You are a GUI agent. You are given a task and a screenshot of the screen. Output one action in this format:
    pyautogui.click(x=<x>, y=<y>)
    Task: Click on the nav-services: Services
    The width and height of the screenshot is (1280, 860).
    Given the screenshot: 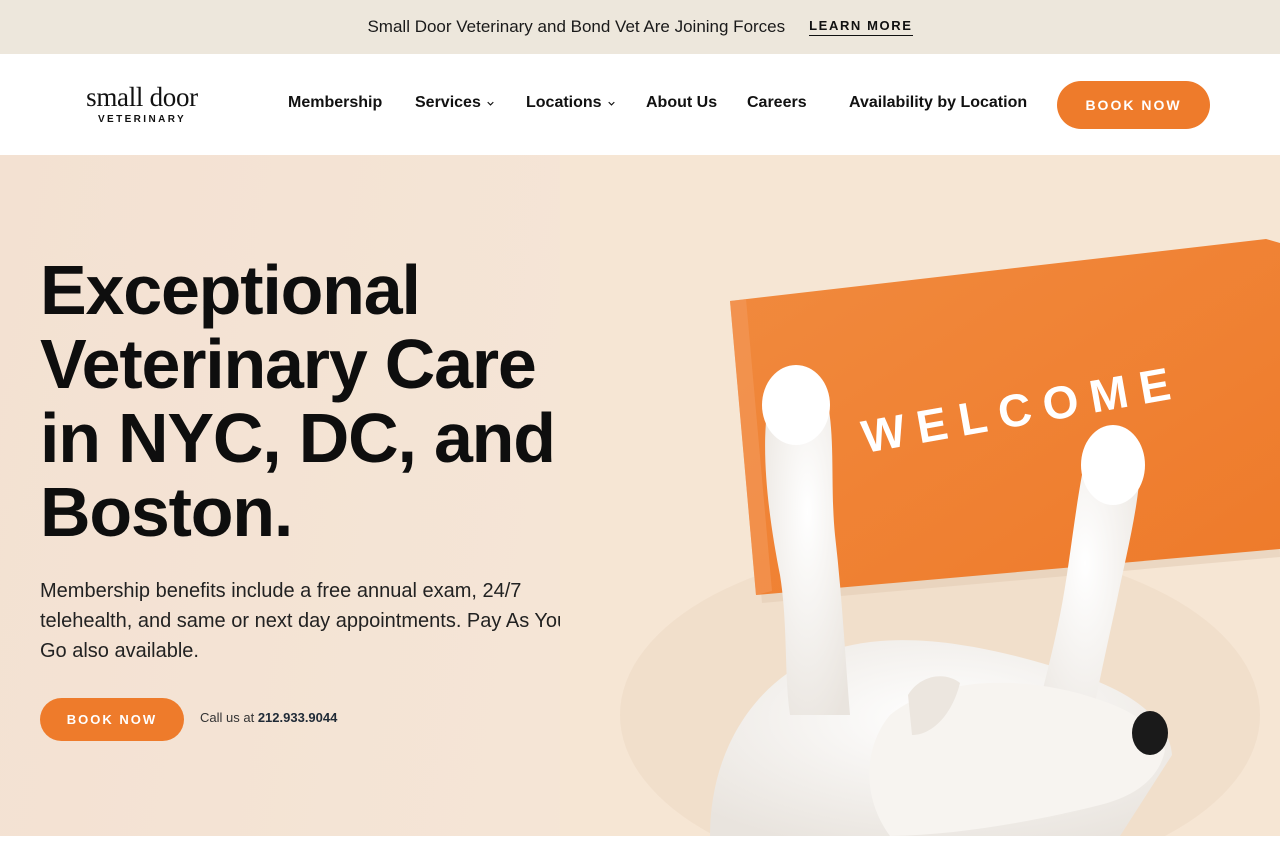 What is the action you would take?
    pyautogui.click(x=454, y=103)
    